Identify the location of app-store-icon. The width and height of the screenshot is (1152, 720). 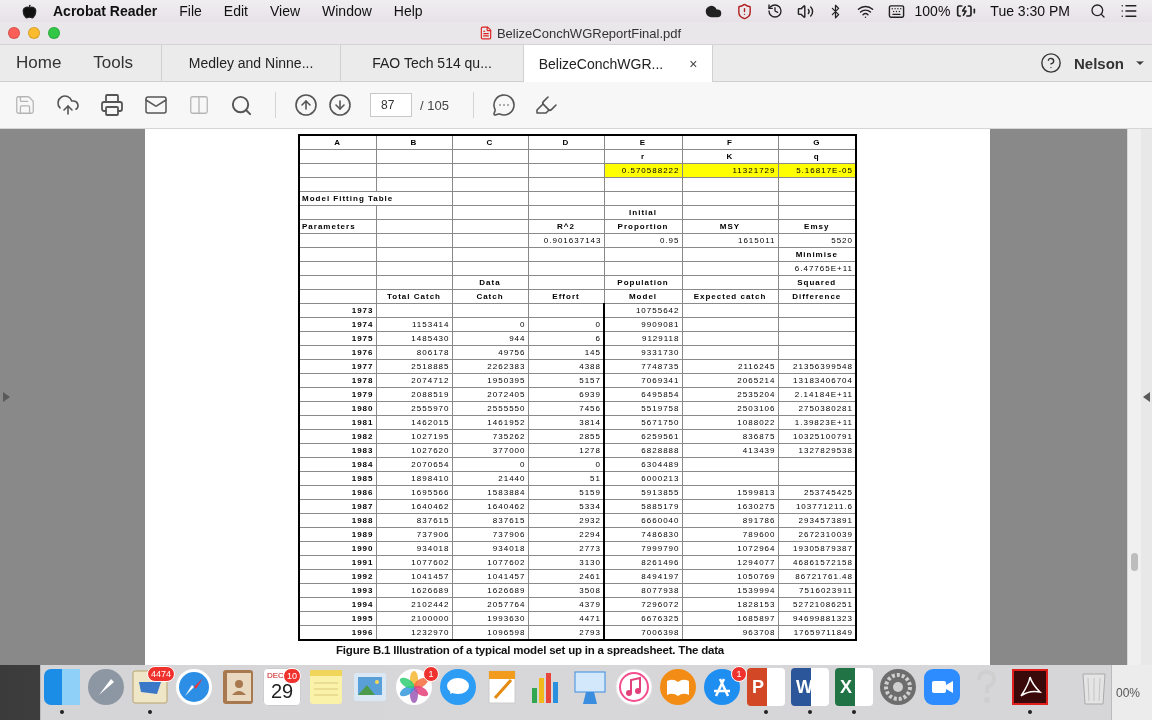
(722, 687).